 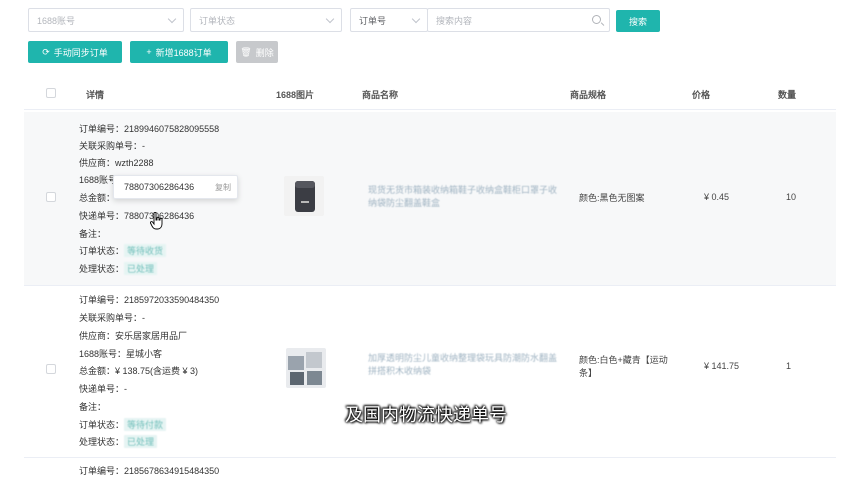 I want to click on product-qty: 10, so click(x=791, y=197).